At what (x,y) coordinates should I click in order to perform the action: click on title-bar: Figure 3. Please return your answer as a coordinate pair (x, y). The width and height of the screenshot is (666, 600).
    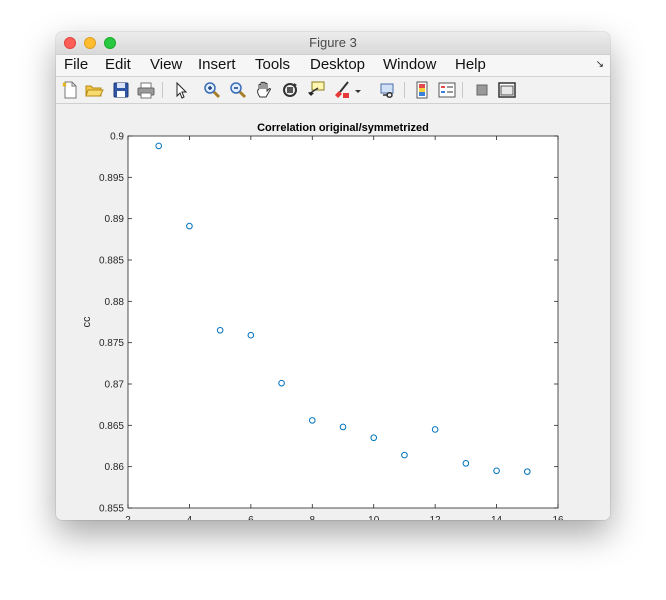
    Looking at the image, I should click on (333, 43).